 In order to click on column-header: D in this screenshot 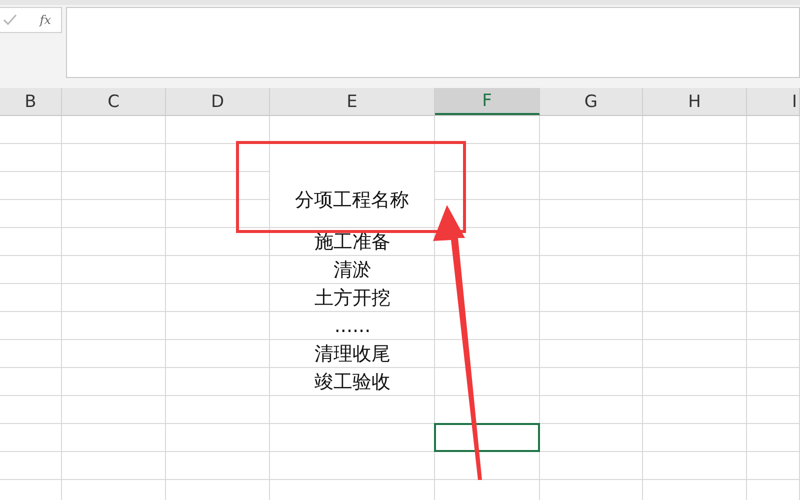, I will do `click(218, 101)`.